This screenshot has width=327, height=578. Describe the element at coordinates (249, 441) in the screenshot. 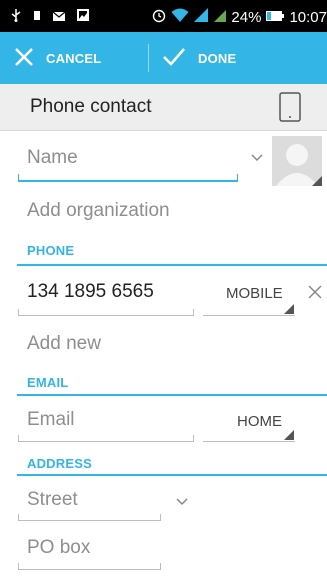

I see `email-type-underline` at that location.